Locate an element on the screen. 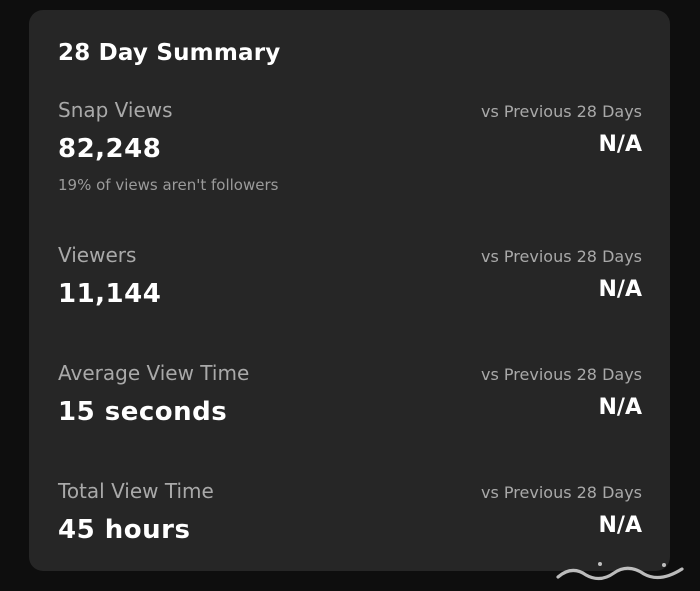 The image size is (700, 591). metric-value: 45 hours is located at coordinates (124, 530).